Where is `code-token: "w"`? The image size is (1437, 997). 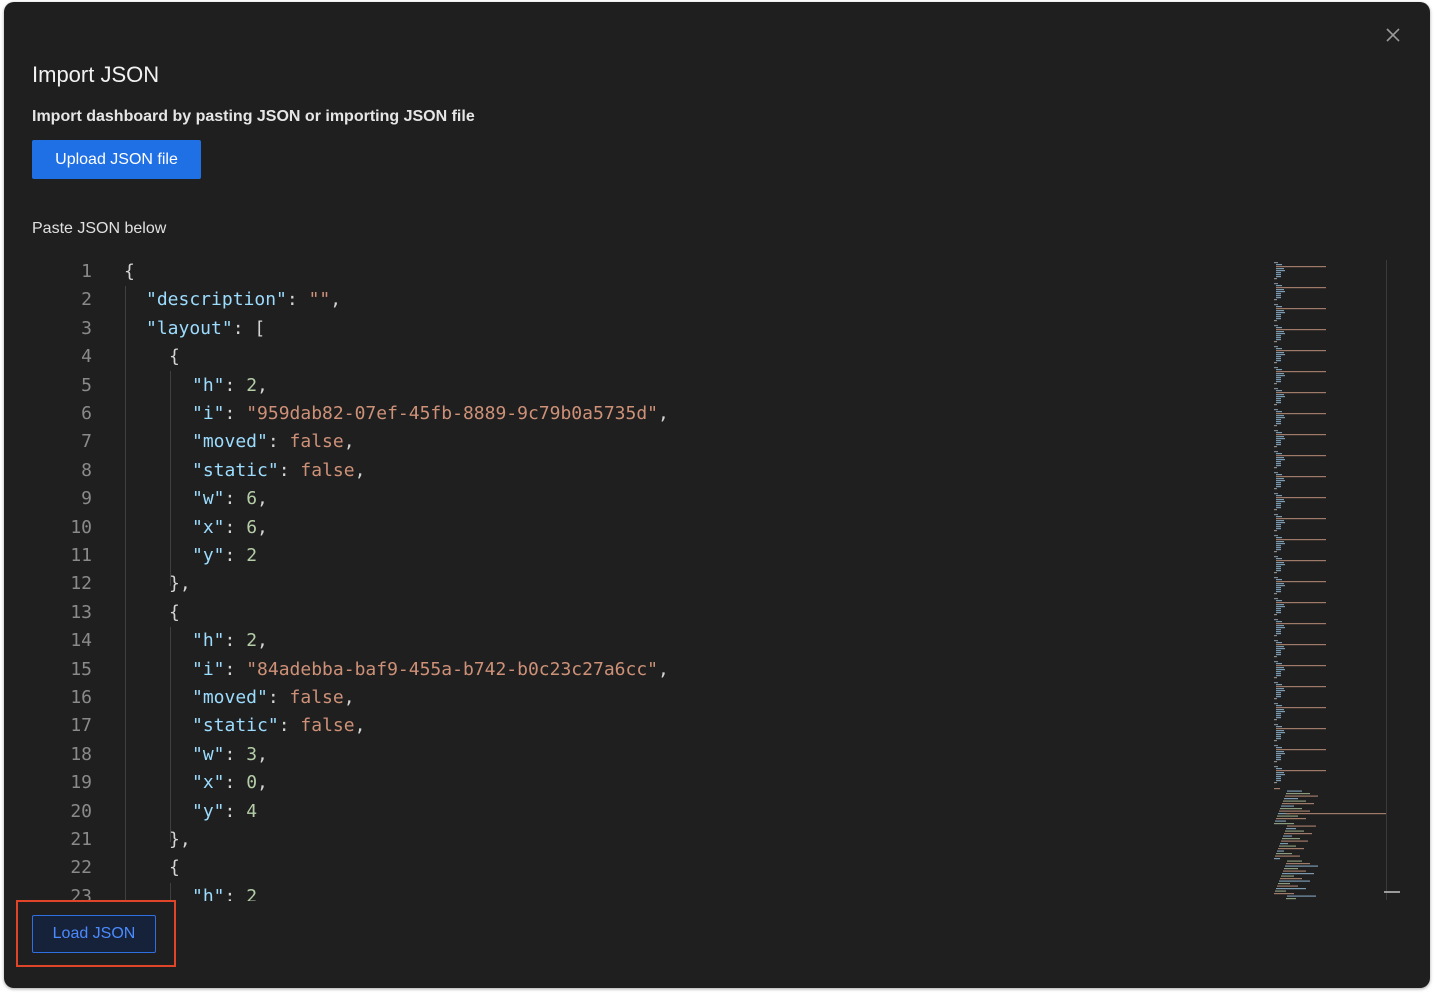
code-token: "w" is located at coordinates (208, 754).